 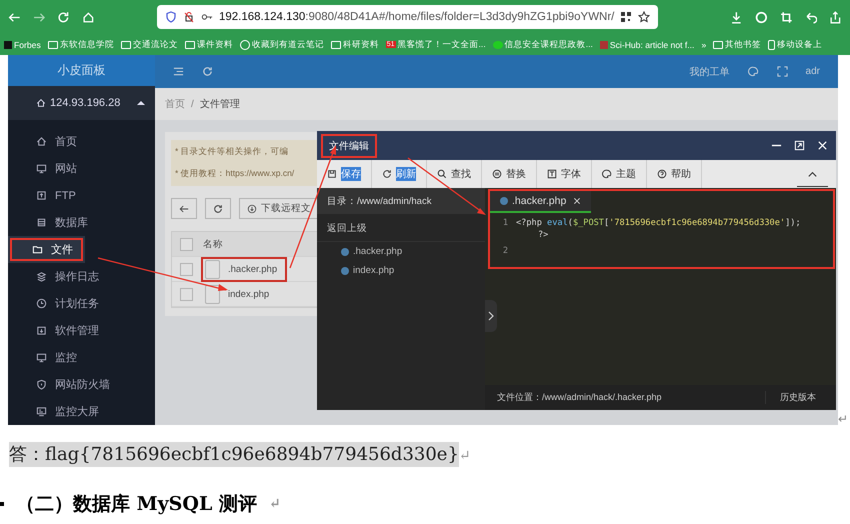 What do you see at coordinates (41, 195) in the screenshot?
I see `upload-box-icon` at bounding box center [41, 195].